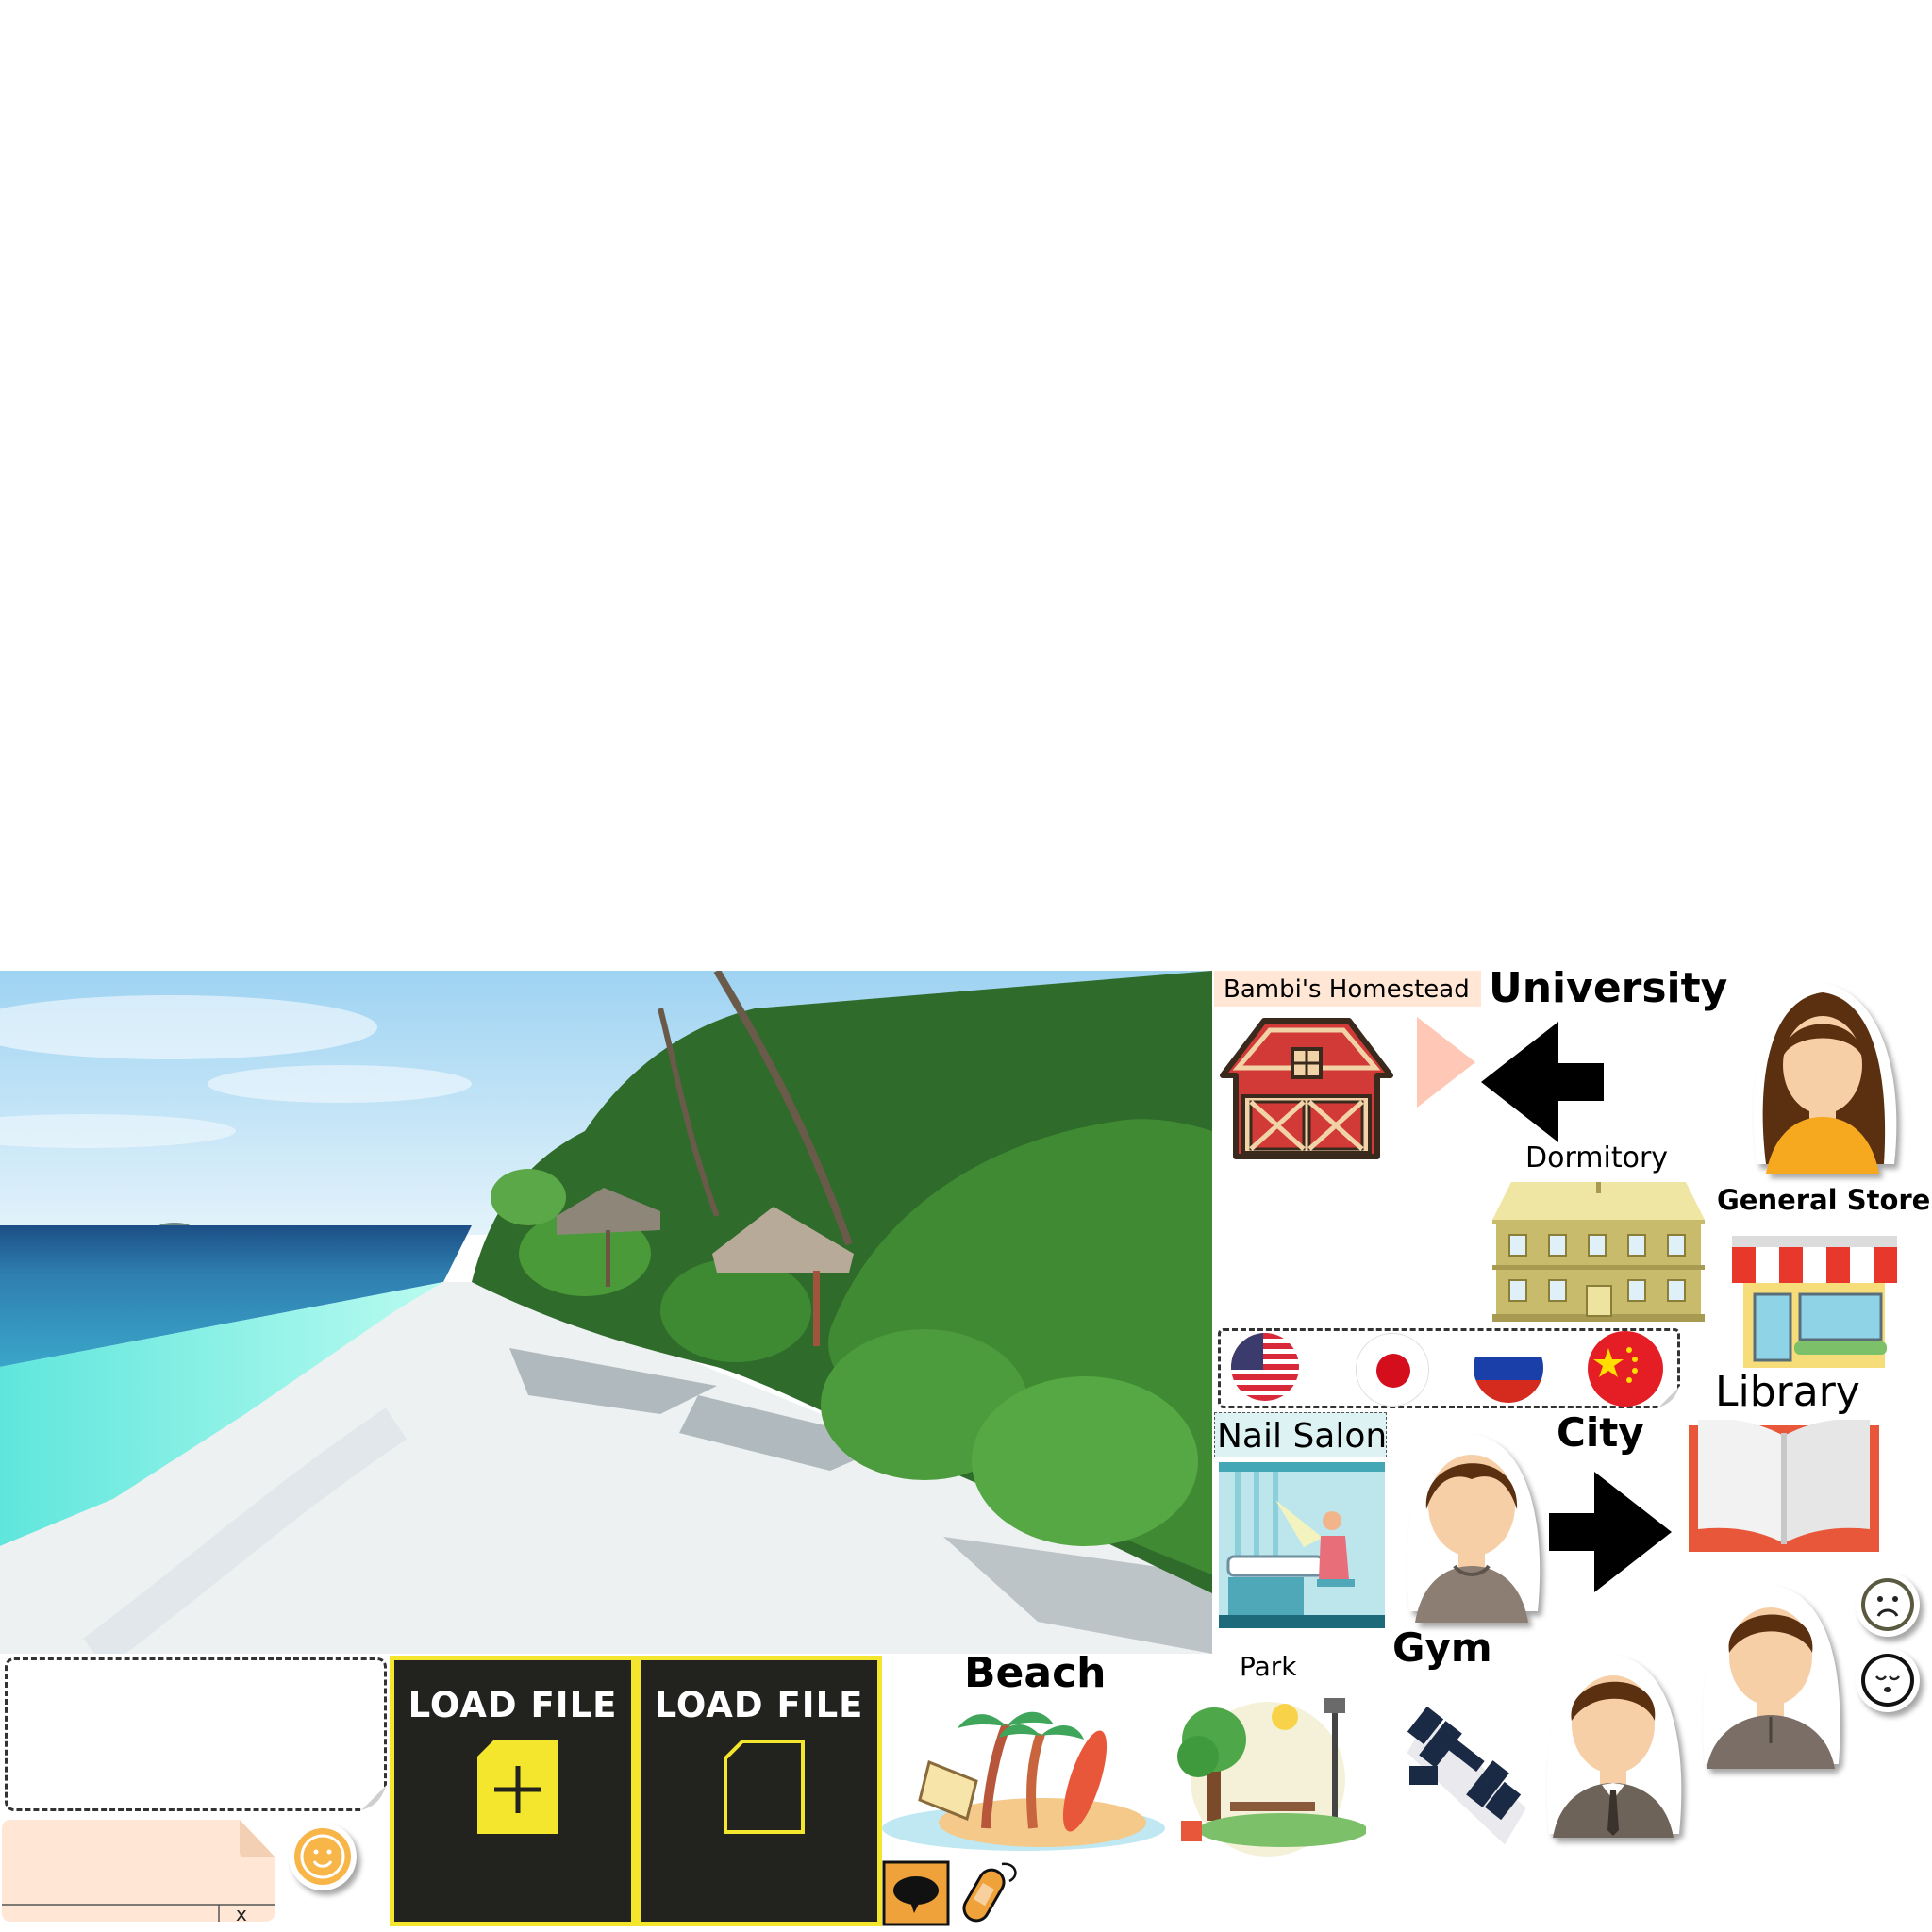  What do you see at coordinates (323, 1856) in the screenshot?
I see `happy-face-icon` at bounding box center [323, 1856].